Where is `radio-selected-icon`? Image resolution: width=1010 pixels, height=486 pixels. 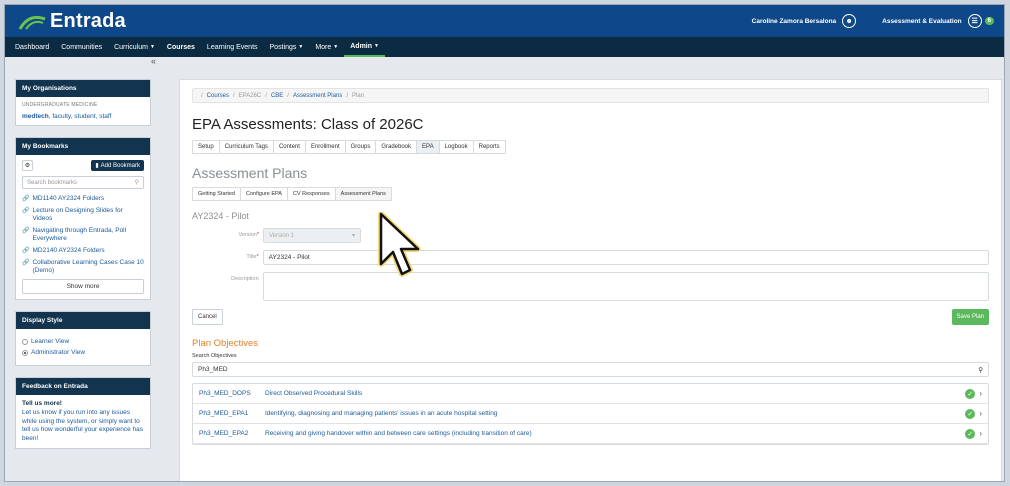
radio-selected-icon is located at coordinates (25, 352).